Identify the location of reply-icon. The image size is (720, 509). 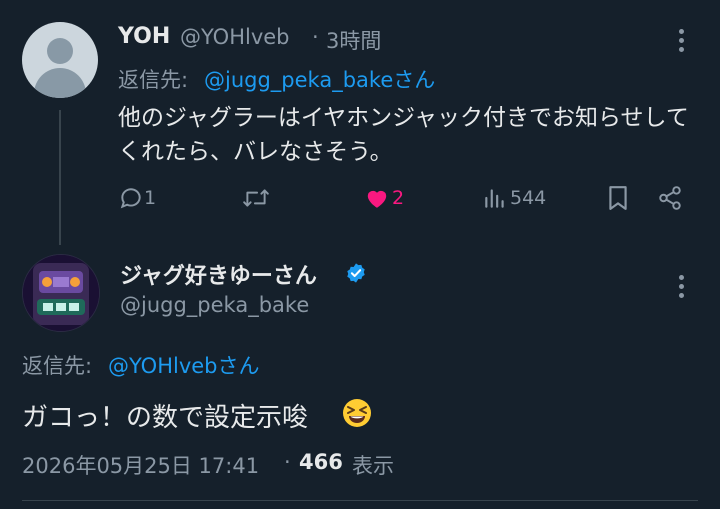
(131, 198).